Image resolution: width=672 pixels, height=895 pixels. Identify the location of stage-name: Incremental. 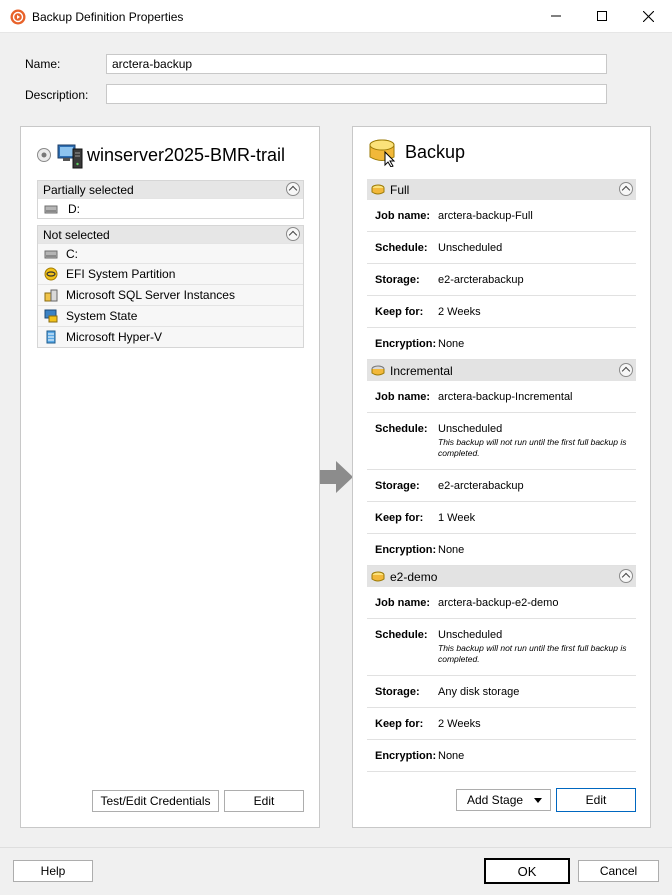
(421, 370).